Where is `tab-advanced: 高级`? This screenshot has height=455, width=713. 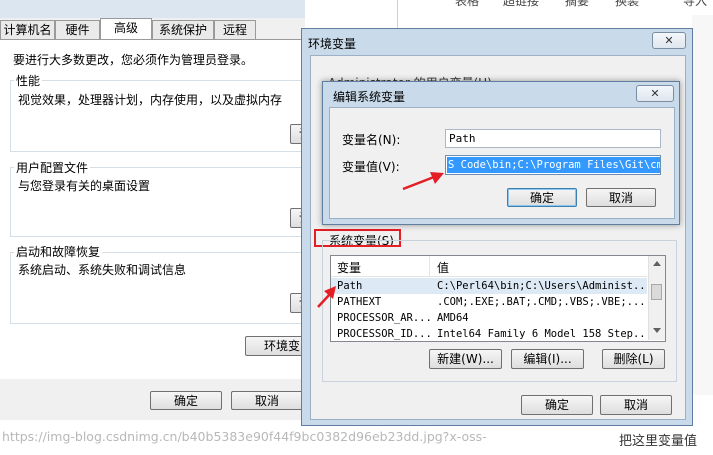
tab-advanced: 高级 is located at coordinates (126, 28).